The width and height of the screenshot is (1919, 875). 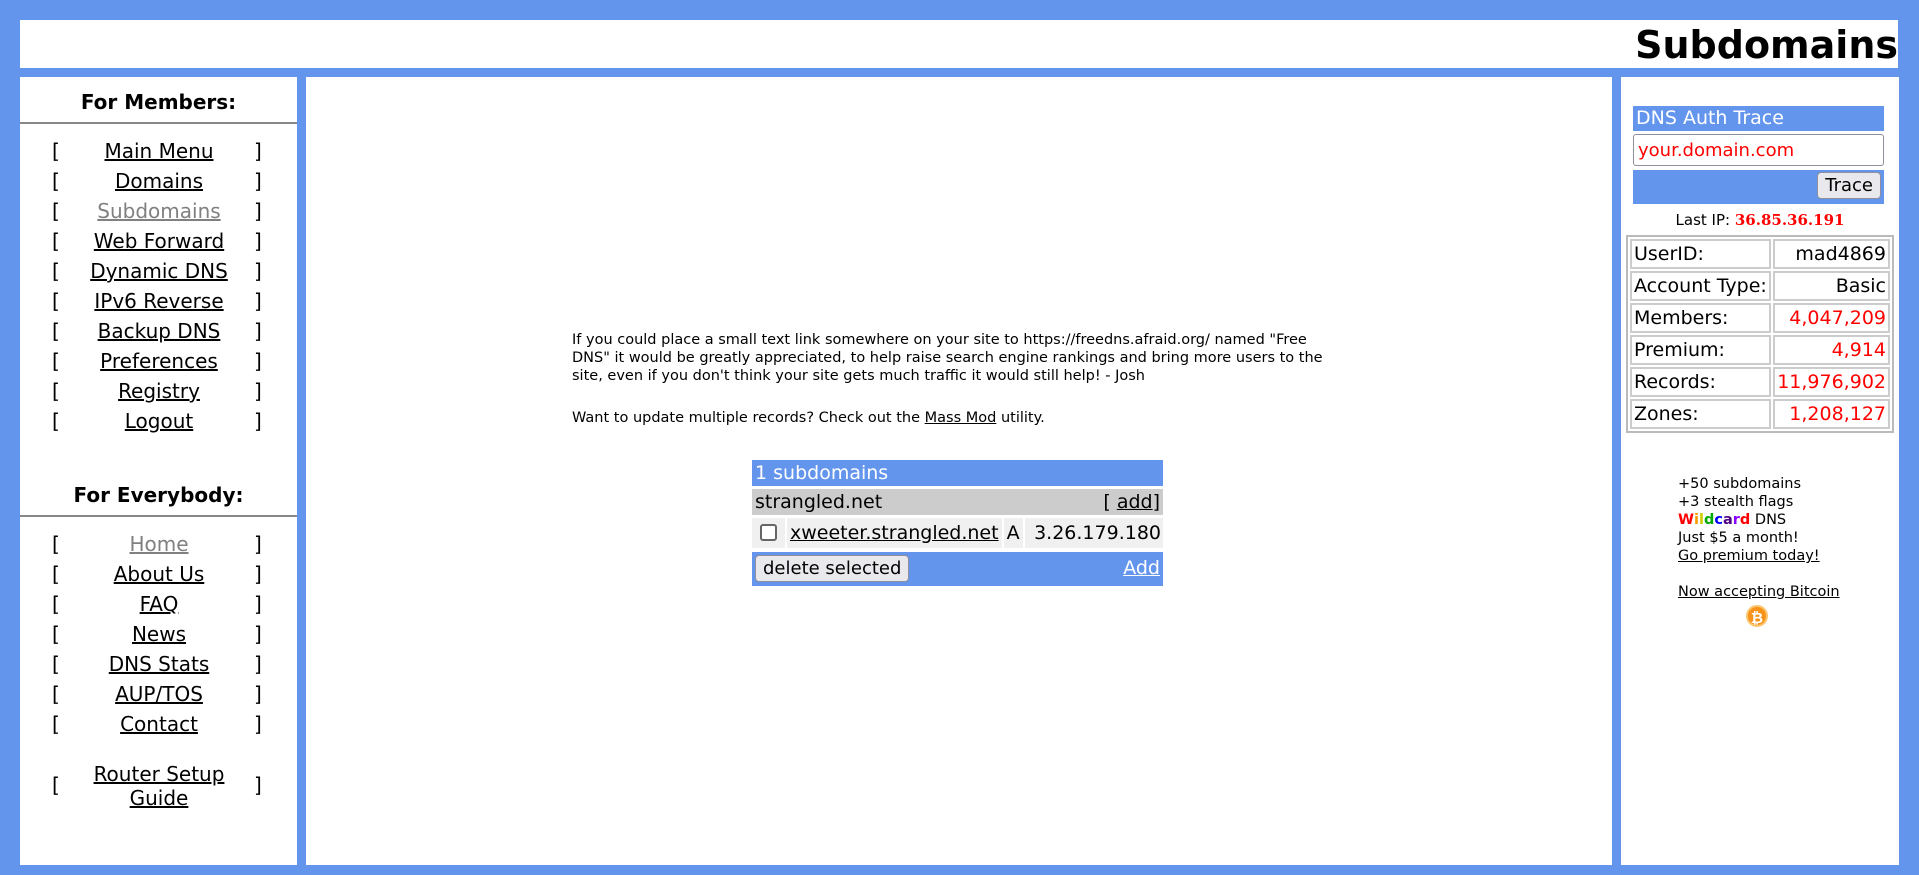 I want to click on sidebar-item-router-setup-guide: [ Router Setup Guide ], so click(x=158, y=787).